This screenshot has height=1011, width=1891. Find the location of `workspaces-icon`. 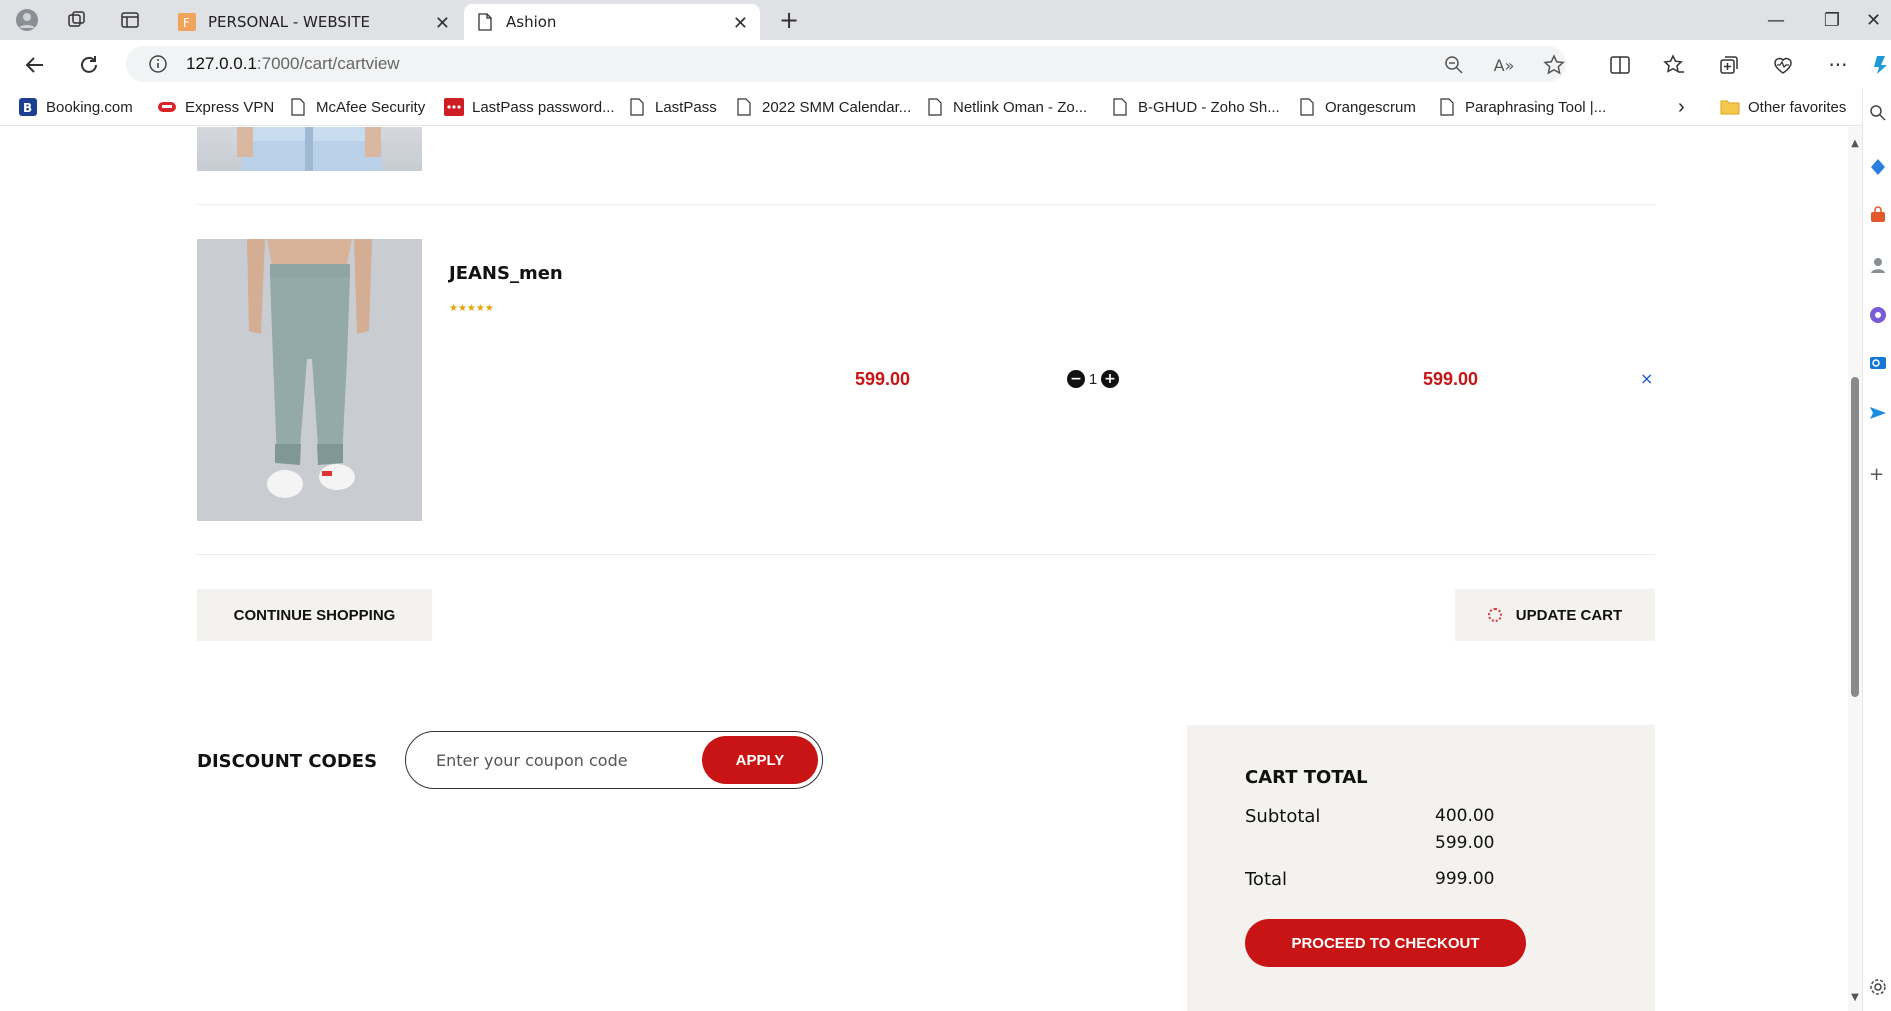

workspaces-icon is located at coordinates (77, 20).